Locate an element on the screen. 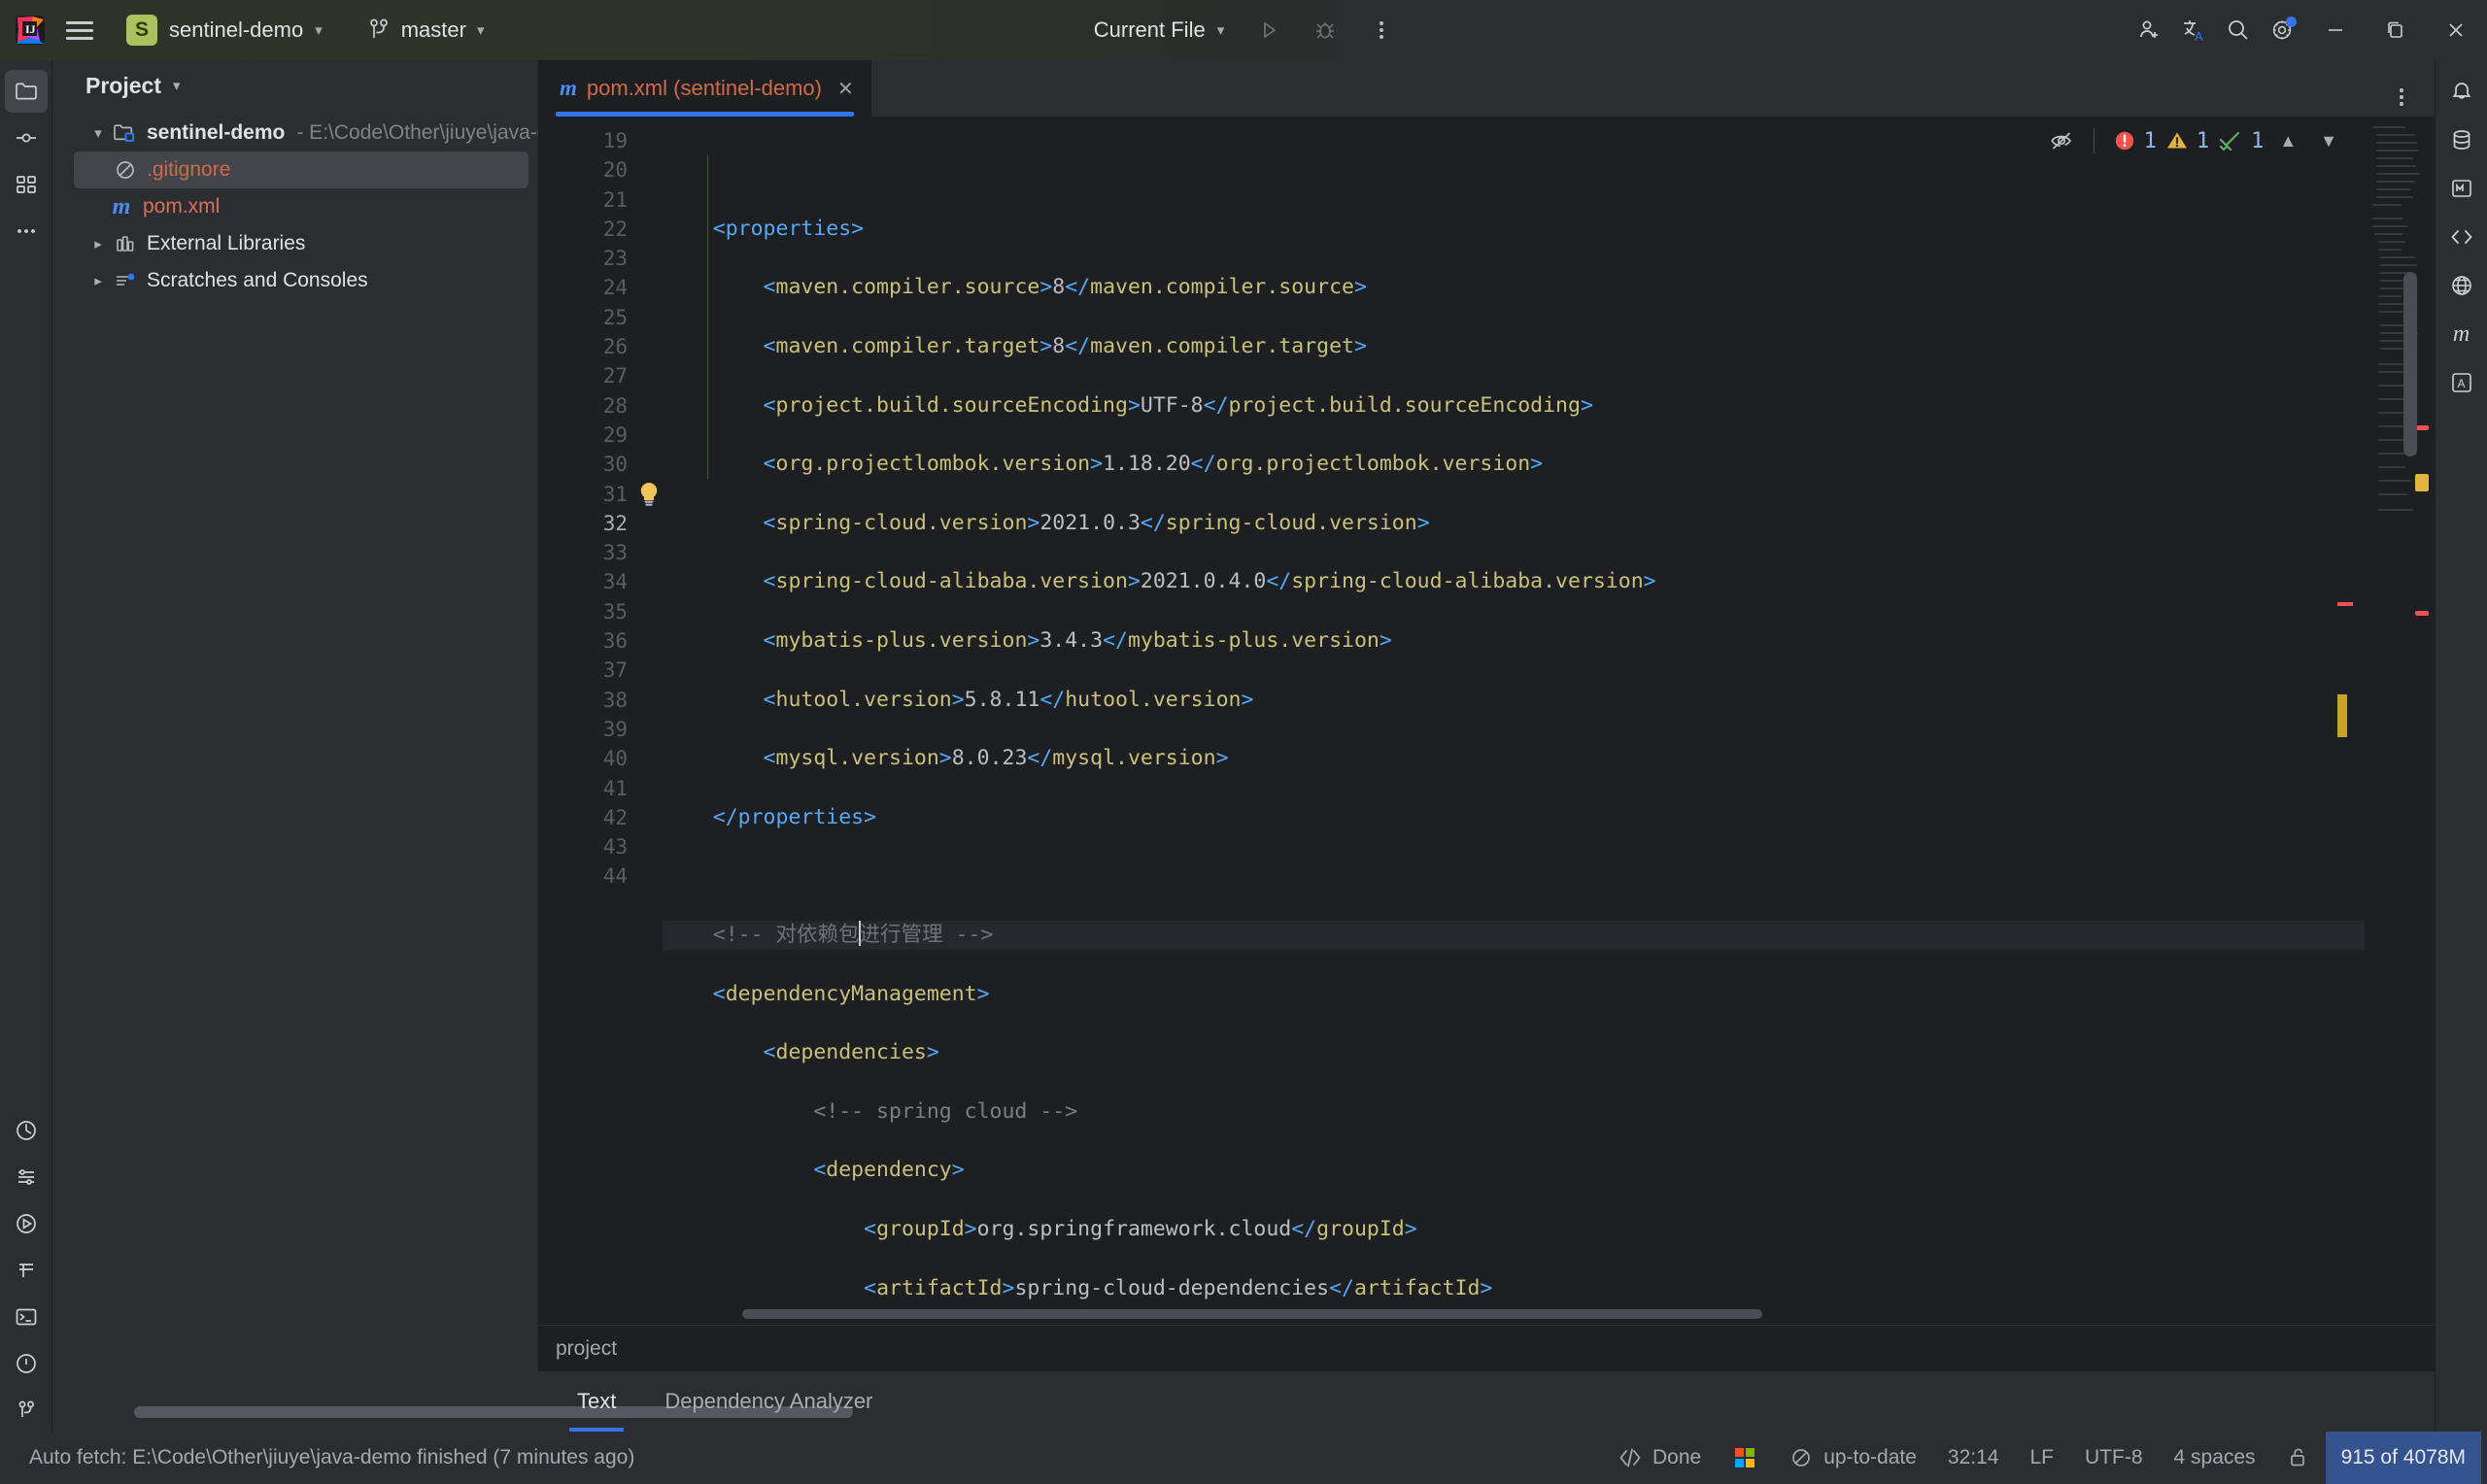 The width and height of the screenshot is (2487, 1484). sidebar-item-translation: A is located at coordinates (2461, 382).